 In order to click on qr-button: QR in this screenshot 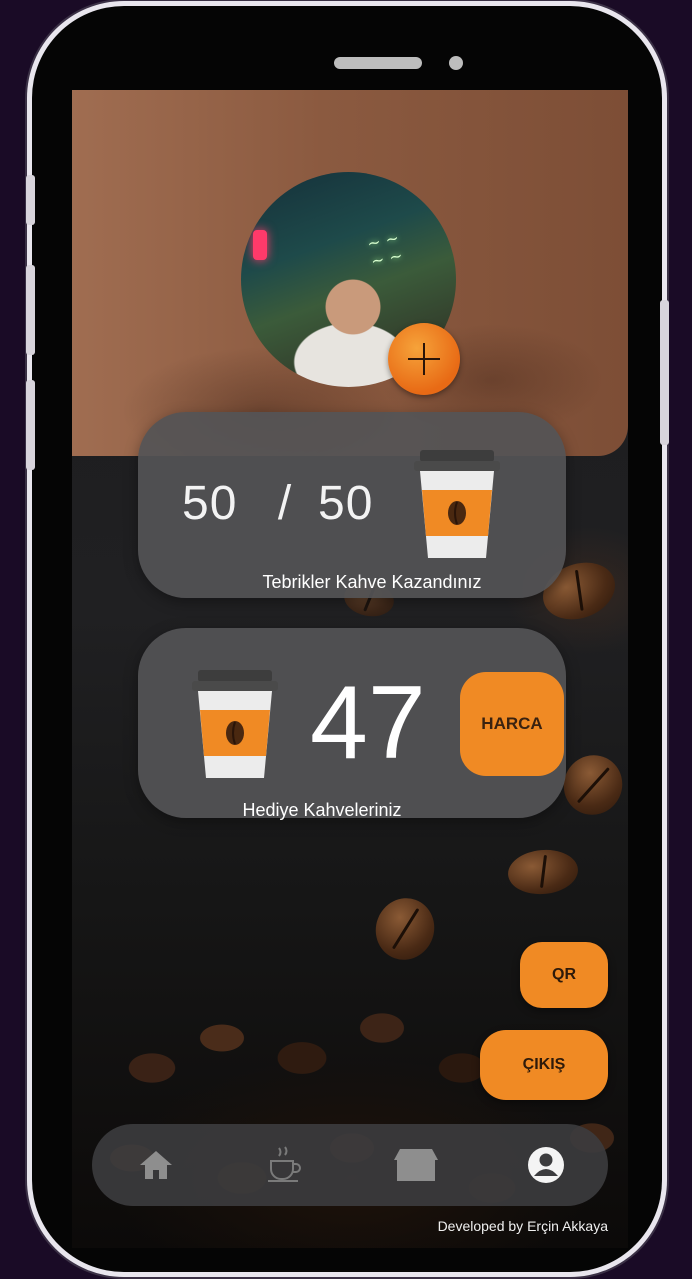, I will do `click(564, 975)`.